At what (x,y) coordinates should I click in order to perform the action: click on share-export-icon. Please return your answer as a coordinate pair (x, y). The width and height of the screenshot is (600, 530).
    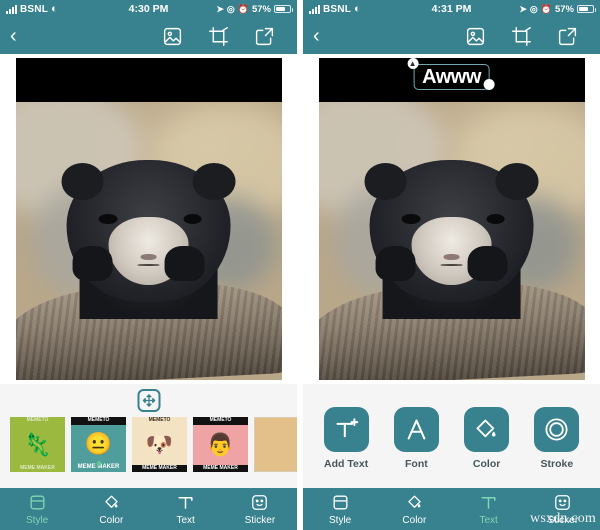
    Looking at the image, I should click on (567, 36).